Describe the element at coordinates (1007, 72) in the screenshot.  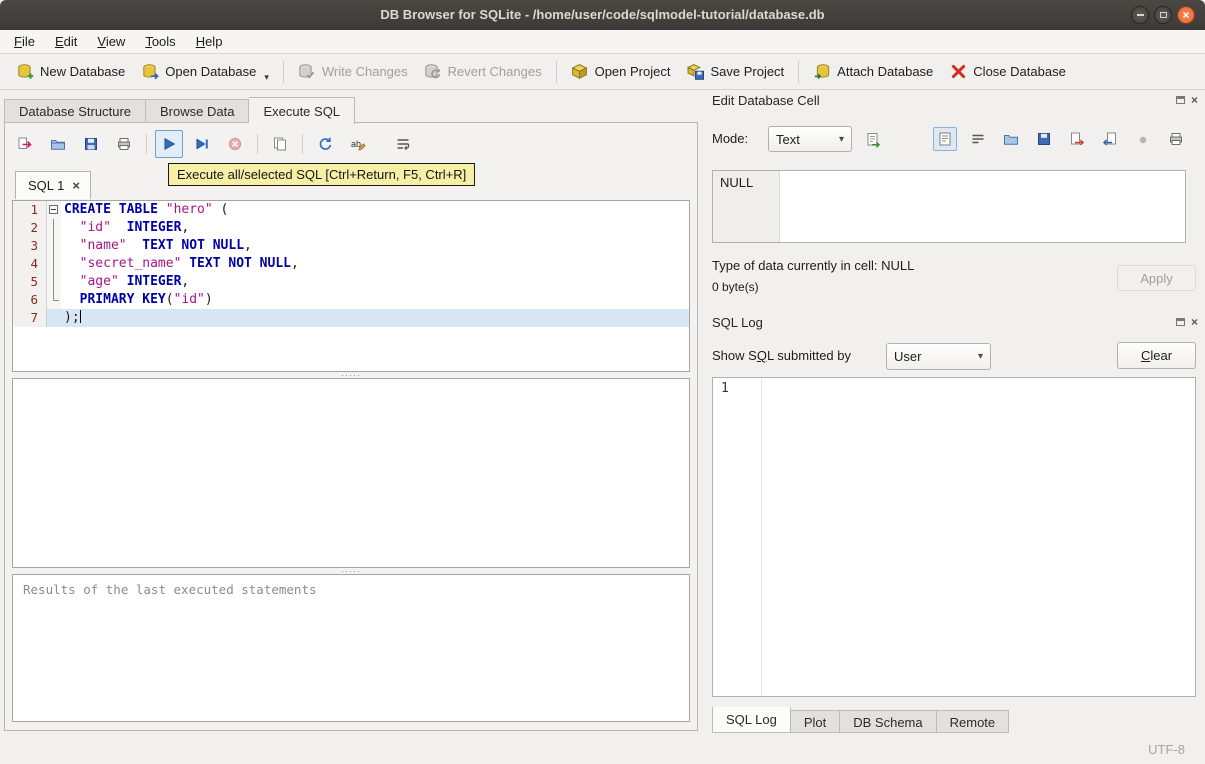
I see `close-database-button: Close Database` at that location.